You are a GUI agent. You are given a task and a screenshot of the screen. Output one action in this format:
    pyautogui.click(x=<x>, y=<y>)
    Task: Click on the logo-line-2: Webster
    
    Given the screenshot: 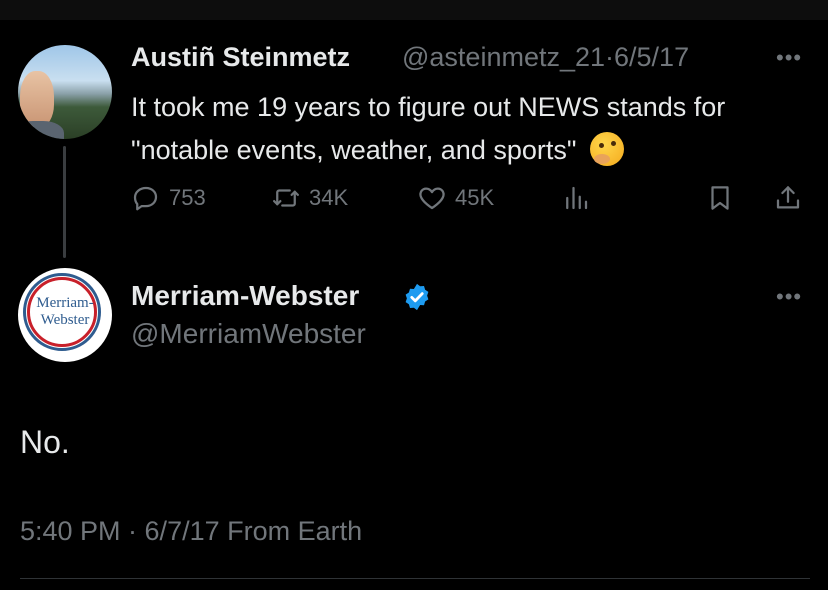 What is the action you would take?
    pyautogui.click(x=65, y=320)
    